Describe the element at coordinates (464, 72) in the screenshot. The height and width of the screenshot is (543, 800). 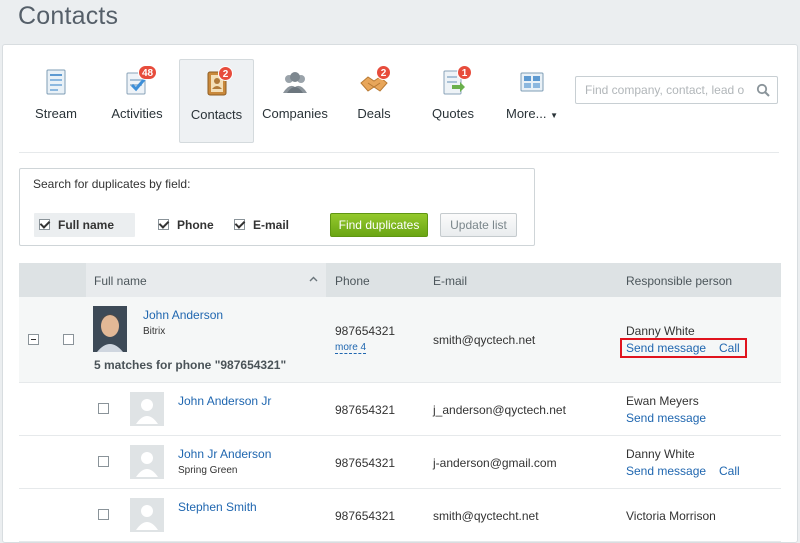
I see `quotes-badge: 1` at that location.